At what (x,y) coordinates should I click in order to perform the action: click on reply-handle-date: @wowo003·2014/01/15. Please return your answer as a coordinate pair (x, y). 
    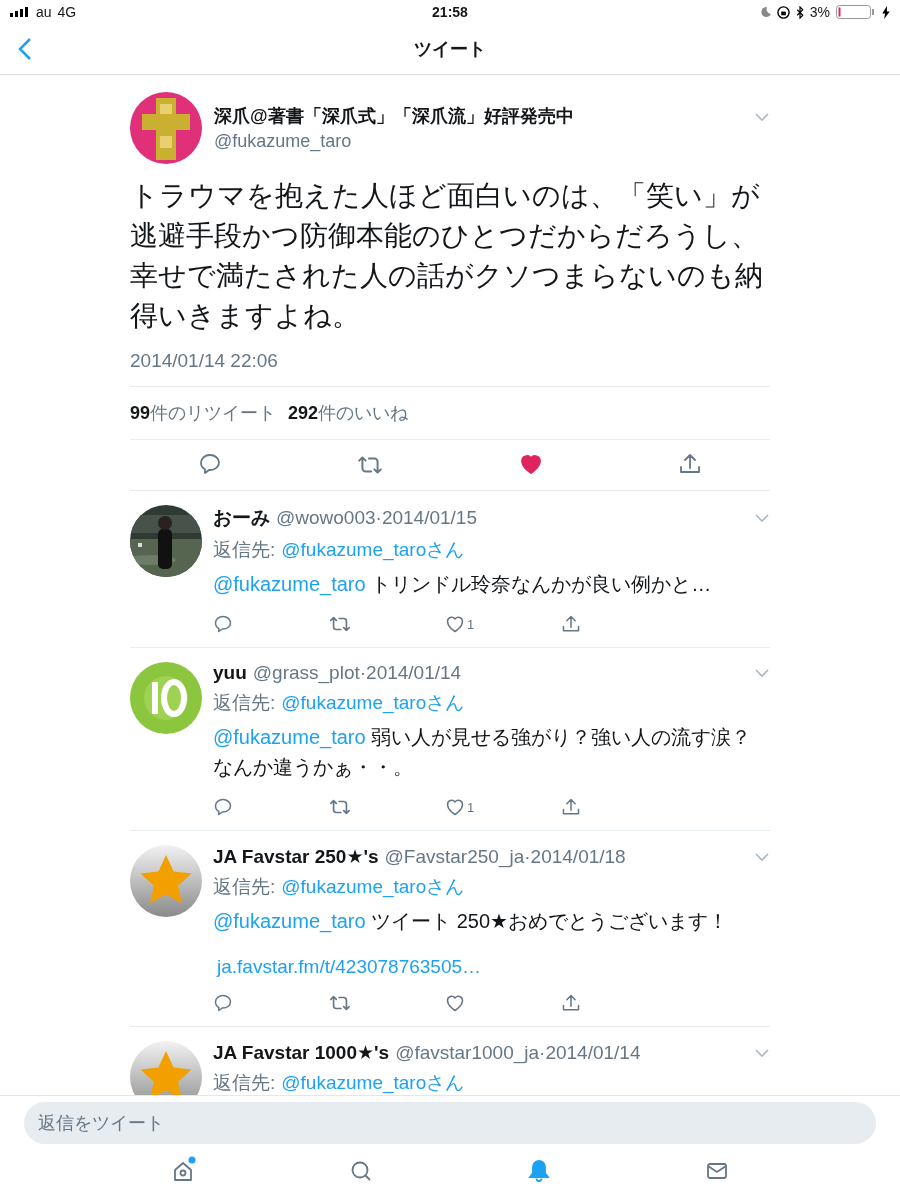
    Looking at the image, I should click on (376, 518).